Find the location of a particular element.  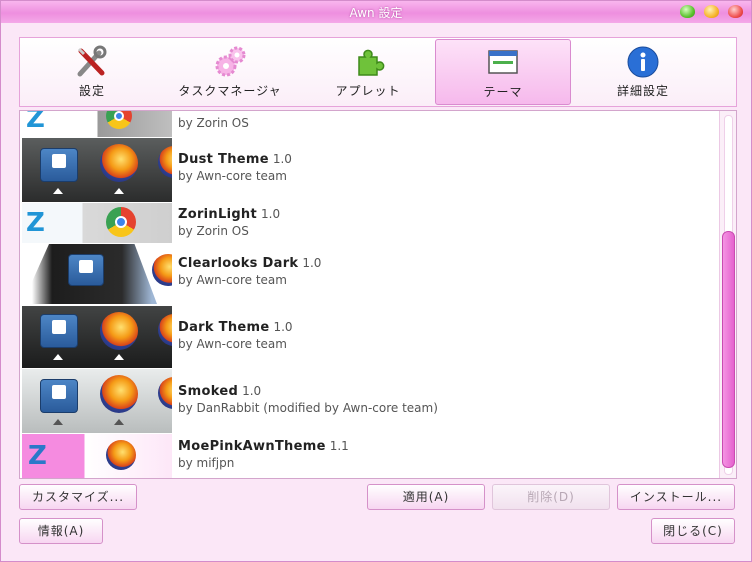

tab-task-manager: タスクマネージャ is located at coordinates (230, 71).